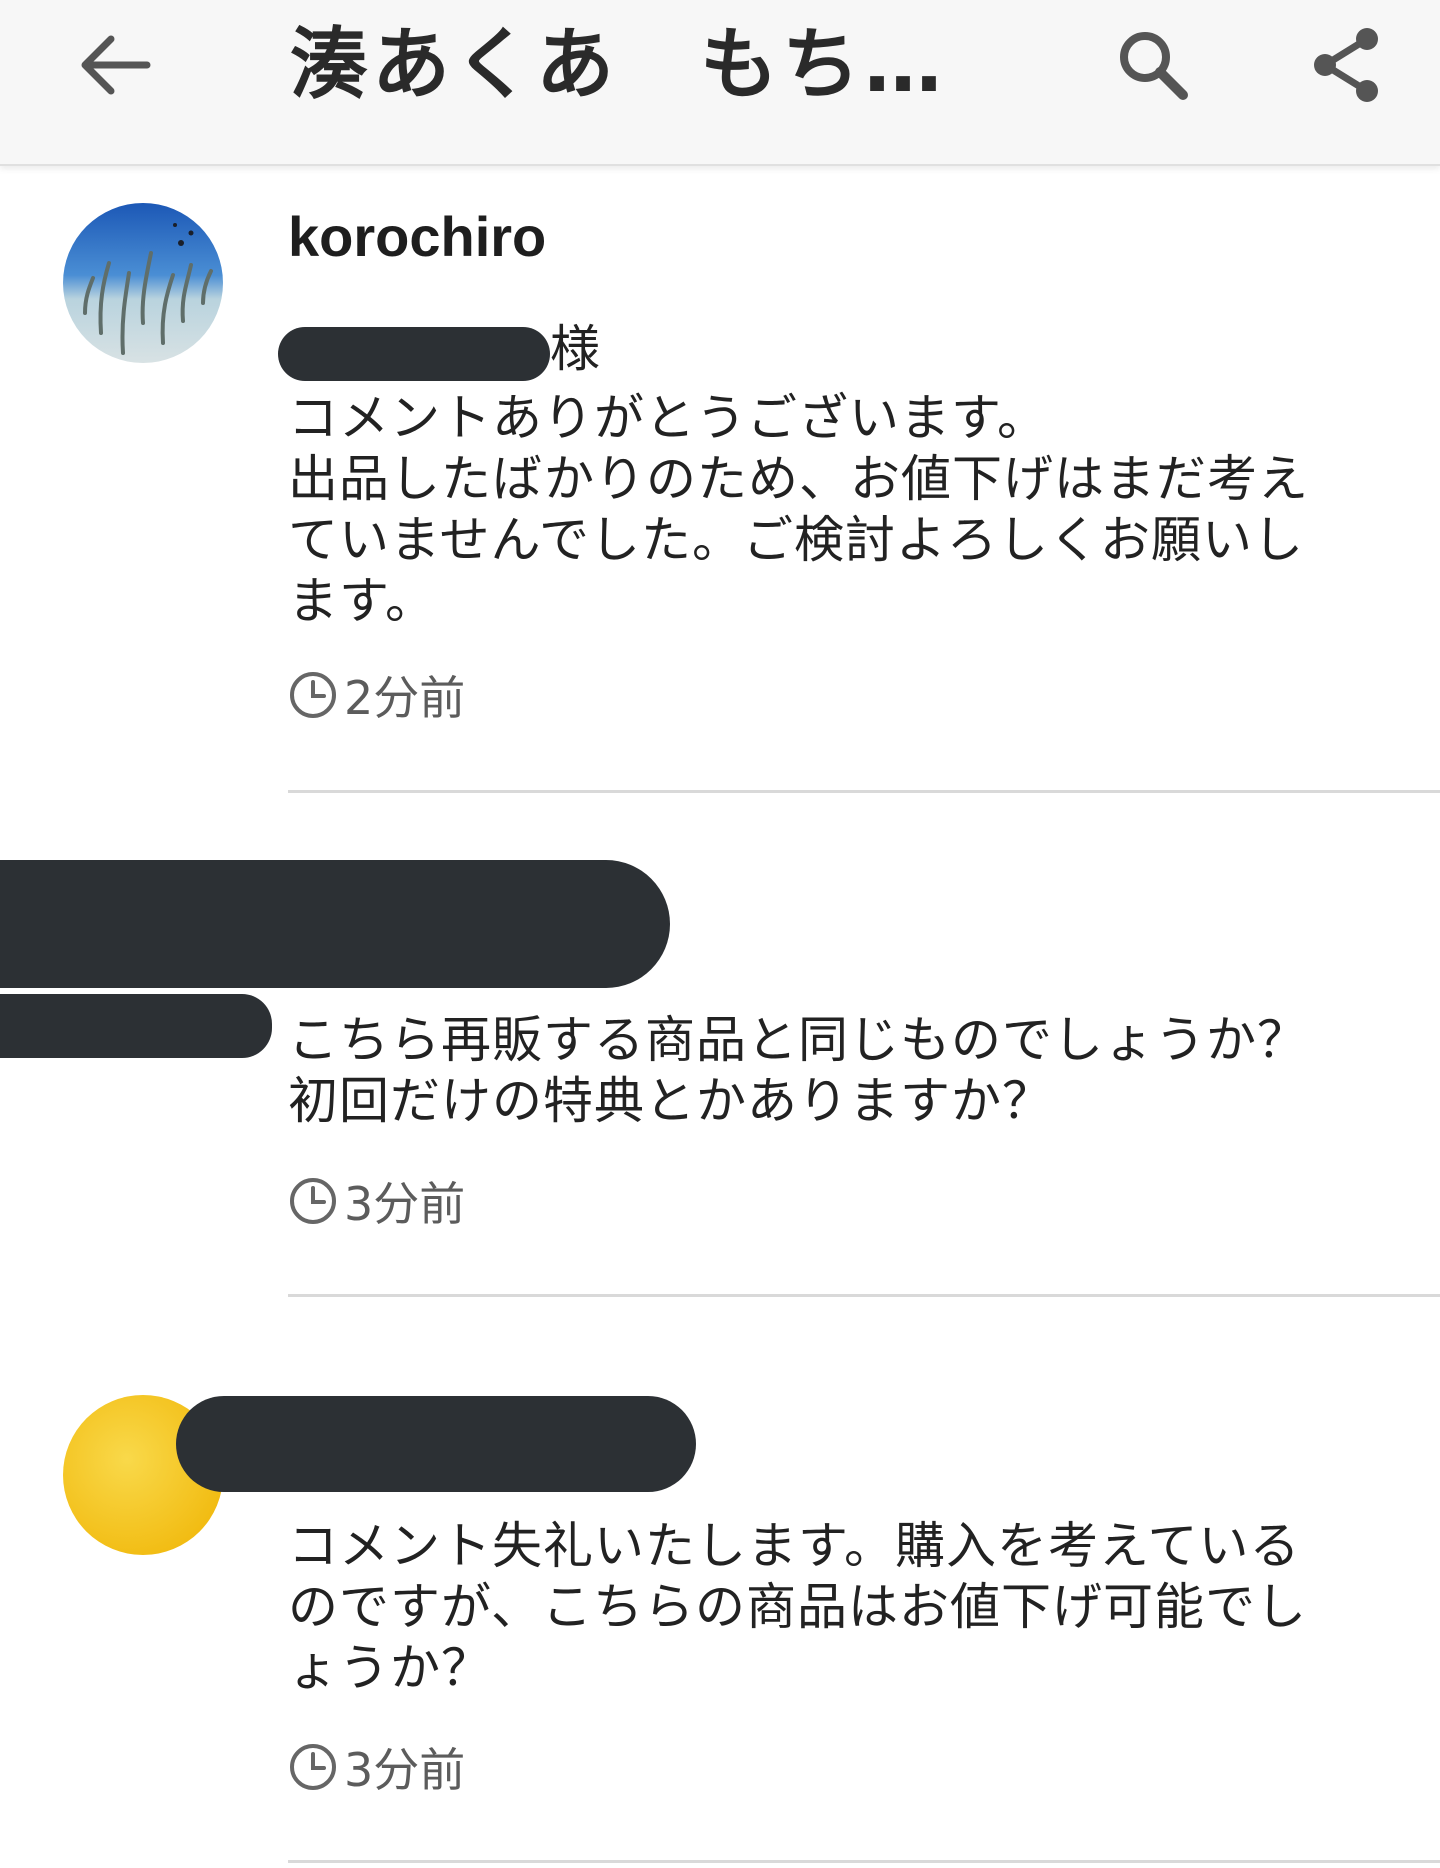 This screenshot has width=1440, height=1868. I want to click on redacted-username, so click(436, 1444).